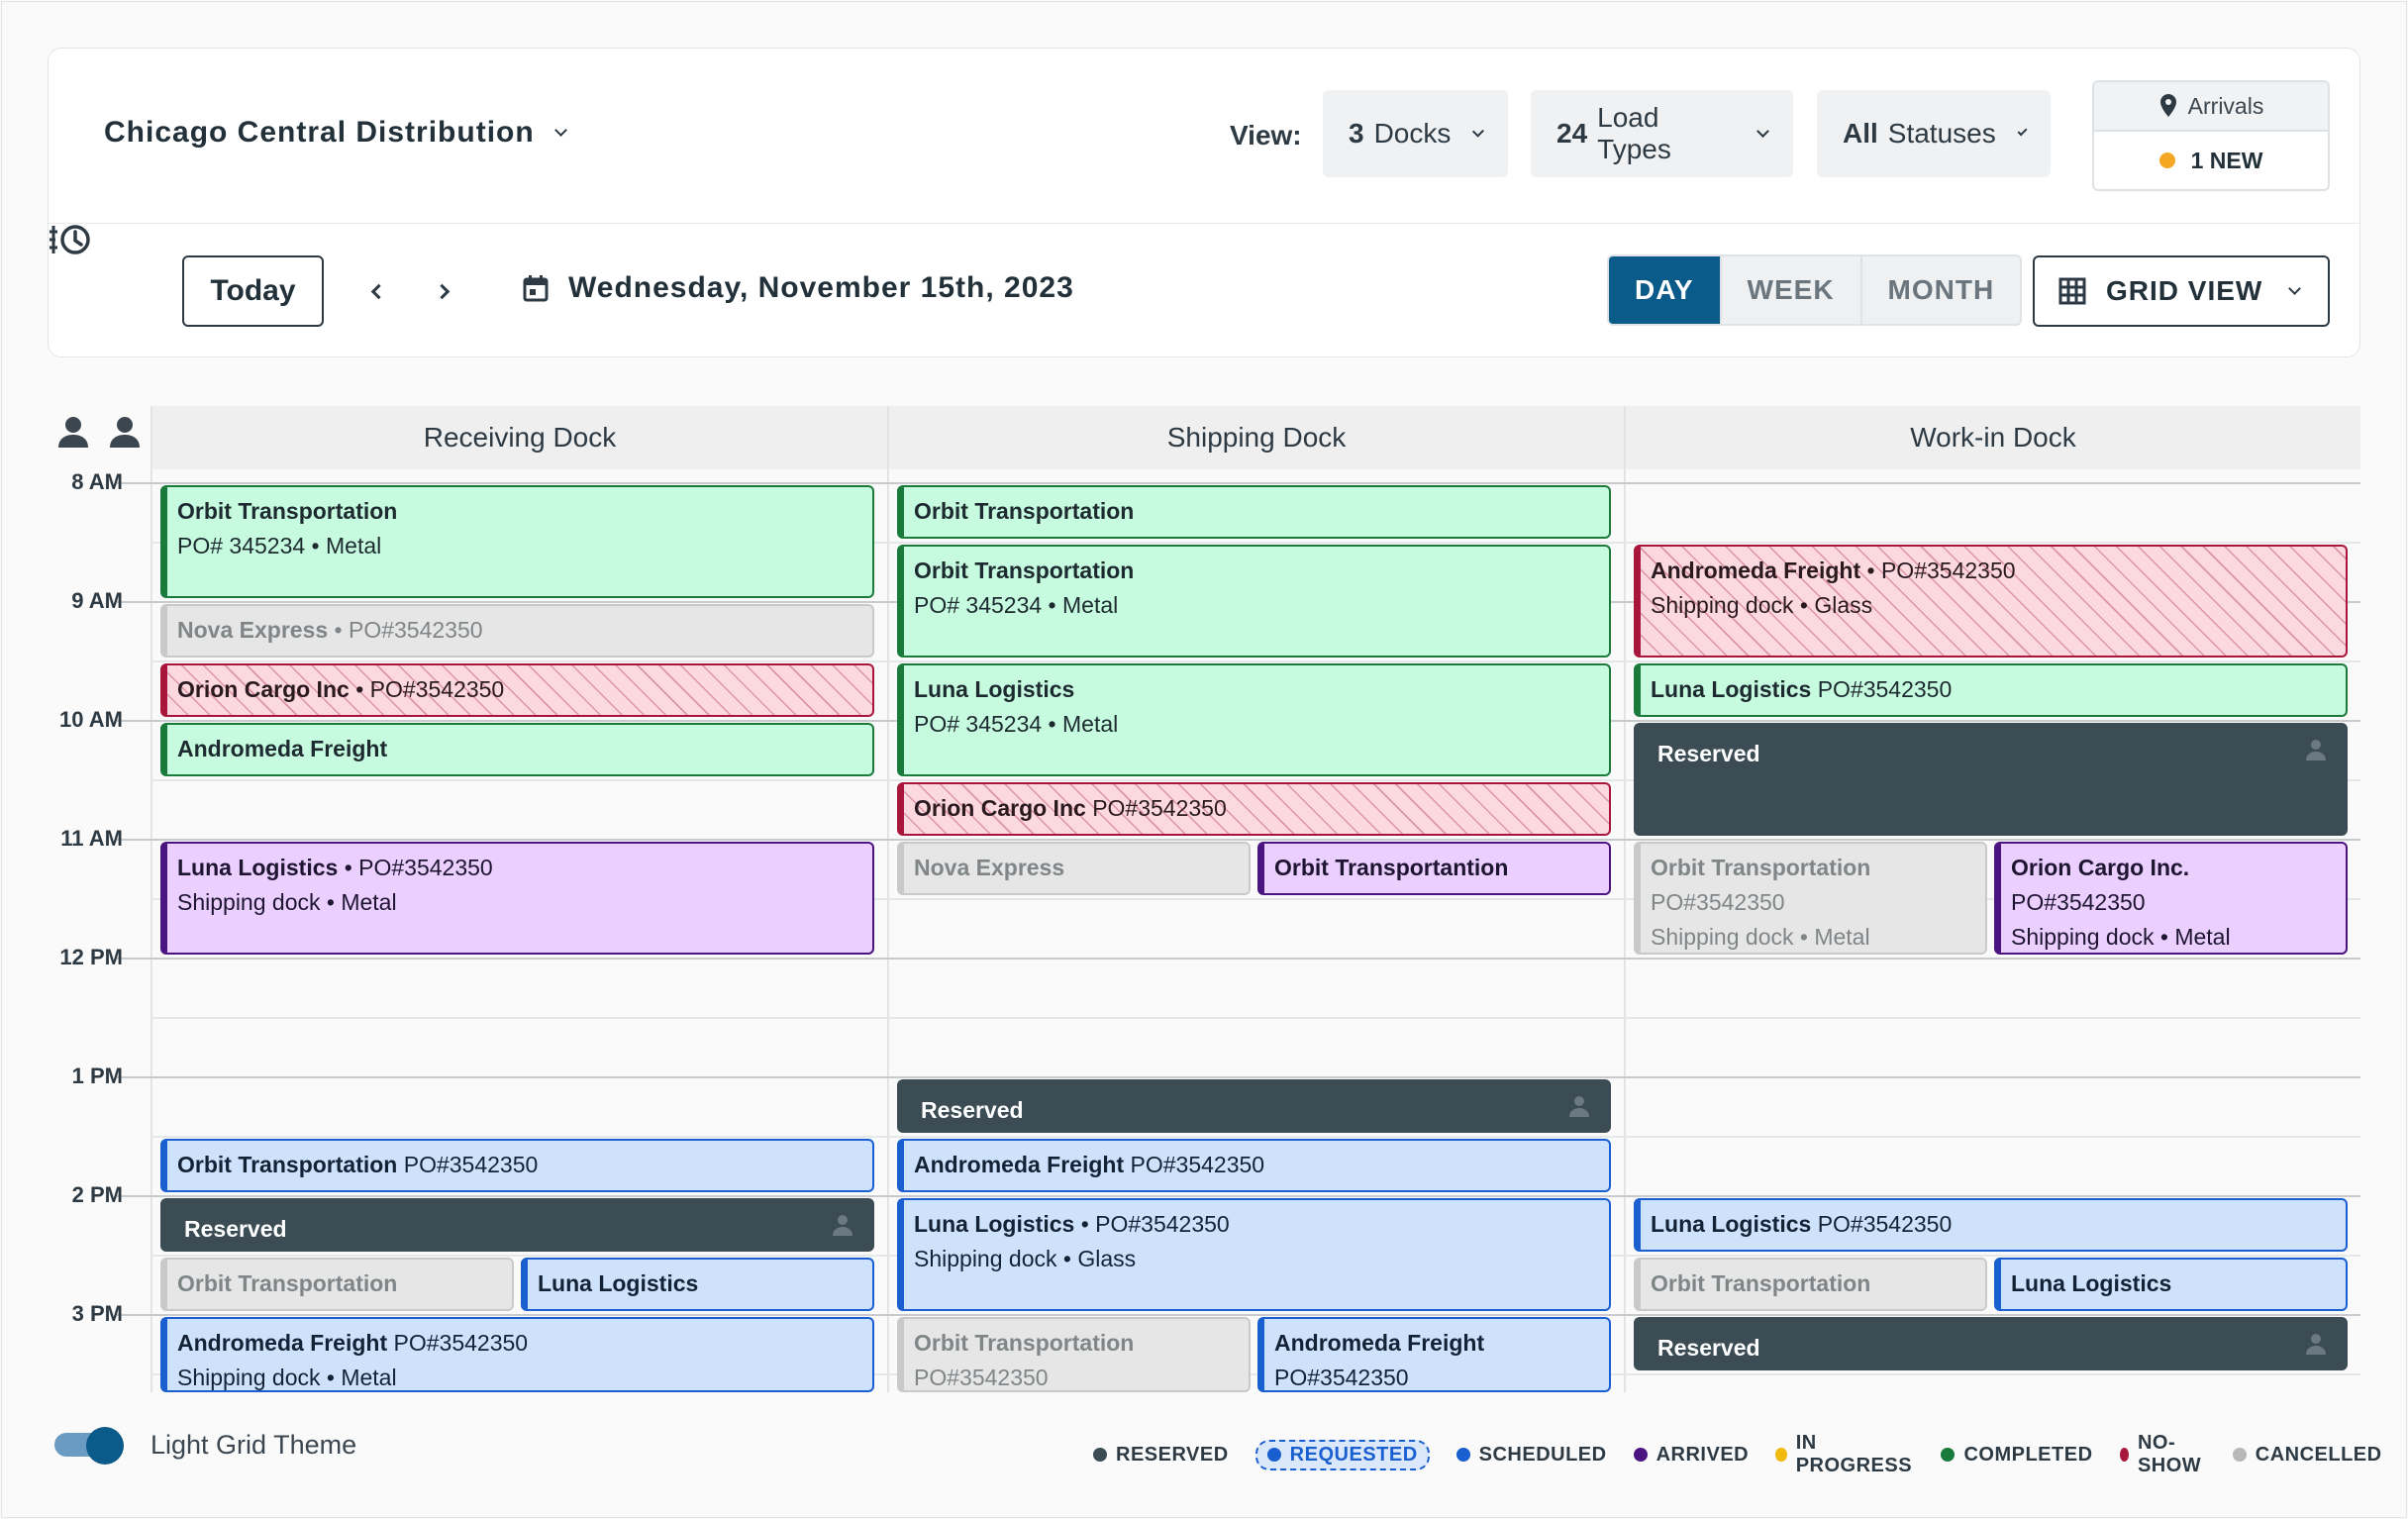 The image size is (2408, 1519). Describe the element at coordinates (519, 438) in the screenshot. I see `dock-column-receiving: Receiving Dock` at that location.